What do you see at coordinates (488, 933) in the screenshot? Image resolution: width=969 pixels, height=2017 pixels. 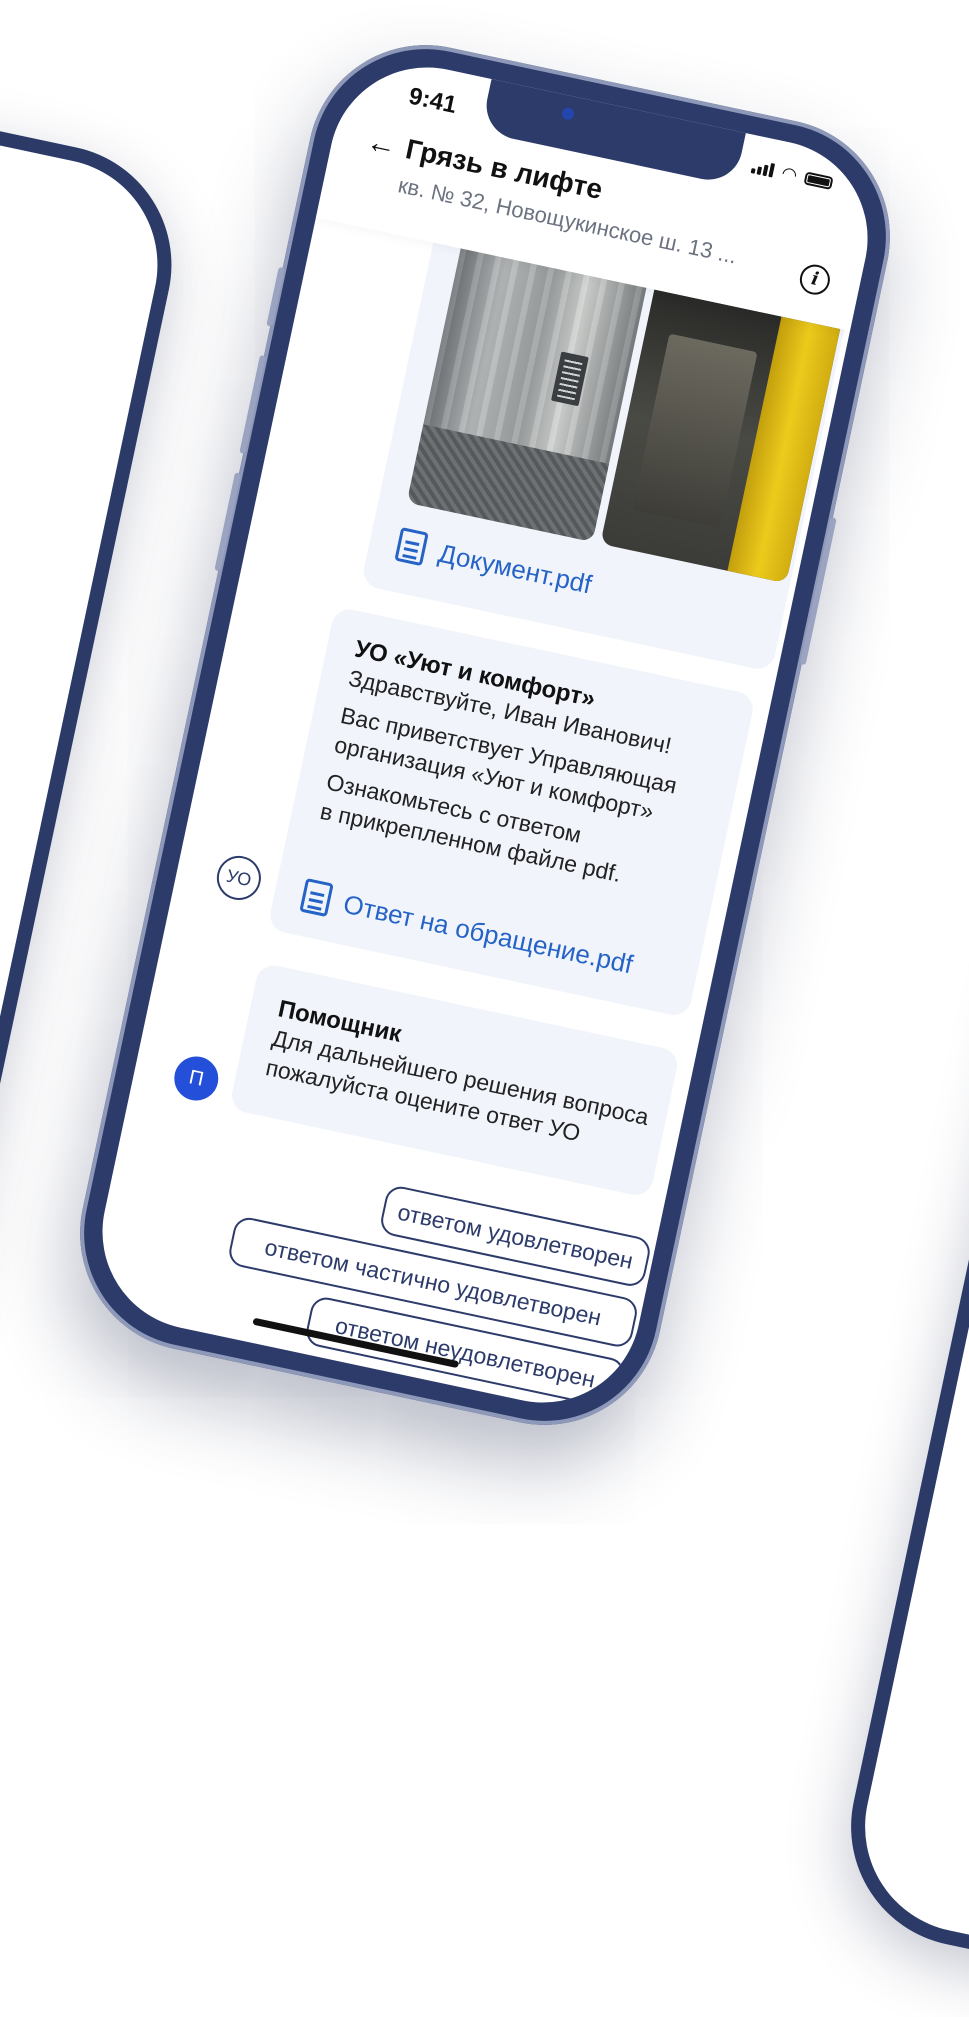 I see `response-document-name: Ответ на обращение.pdf` at bounding box center [488, 933].